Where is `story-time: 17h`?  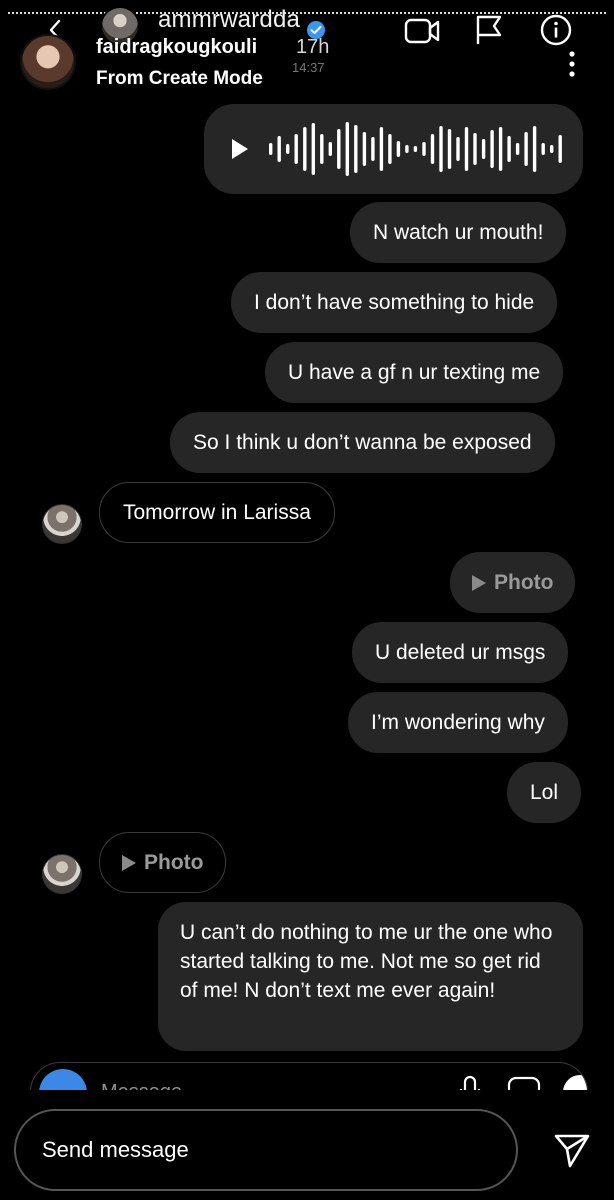 story-time: 17h is located at coordinates (313, 47).